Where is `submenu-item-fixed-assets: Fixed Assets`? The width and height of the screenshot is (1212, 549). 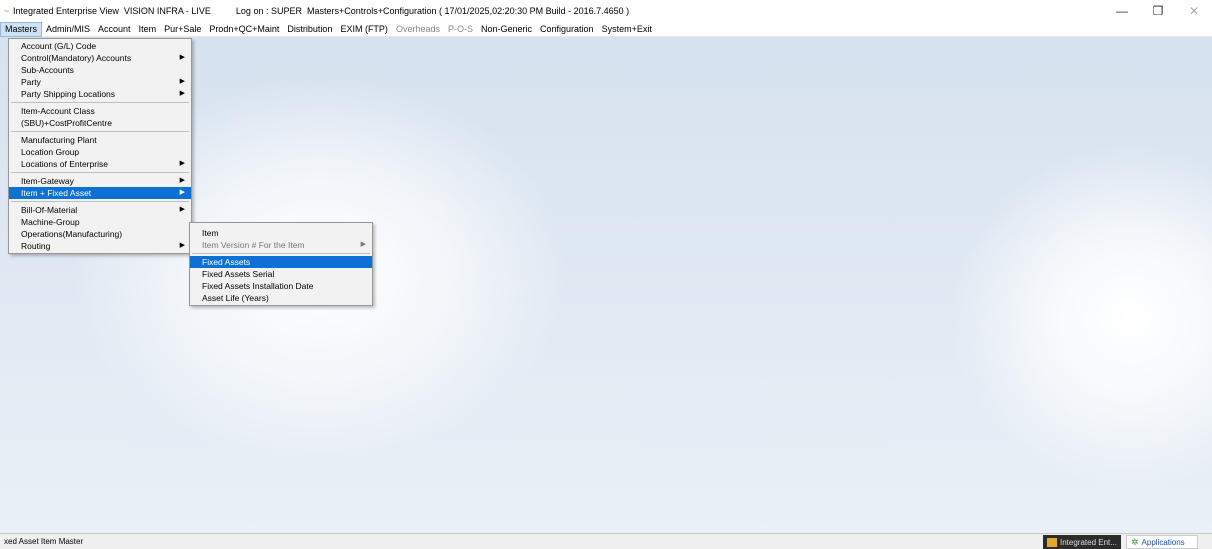 submenu-item-fixed-assets: Fixed Assets is located at coordinates (281, 262).